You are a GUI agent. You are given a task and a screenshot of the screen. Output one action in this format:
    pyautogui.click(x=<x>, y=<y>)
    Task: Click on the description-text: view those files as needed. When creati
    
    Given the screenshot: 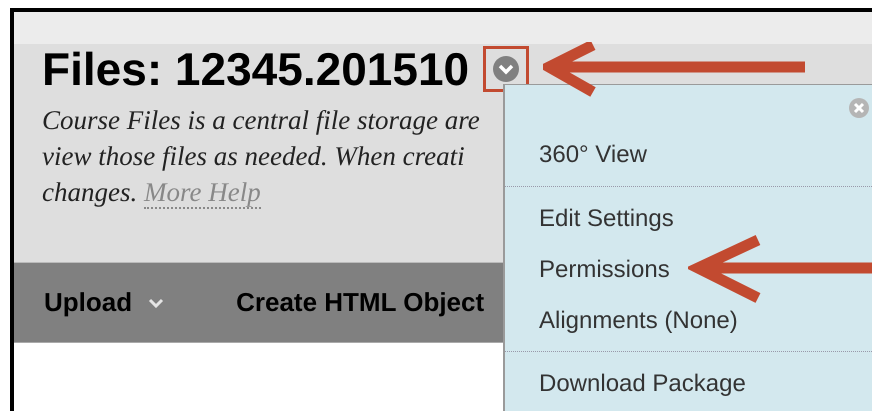 What is the action you would take?
    pyautogui.click(x=253, y=156)
    